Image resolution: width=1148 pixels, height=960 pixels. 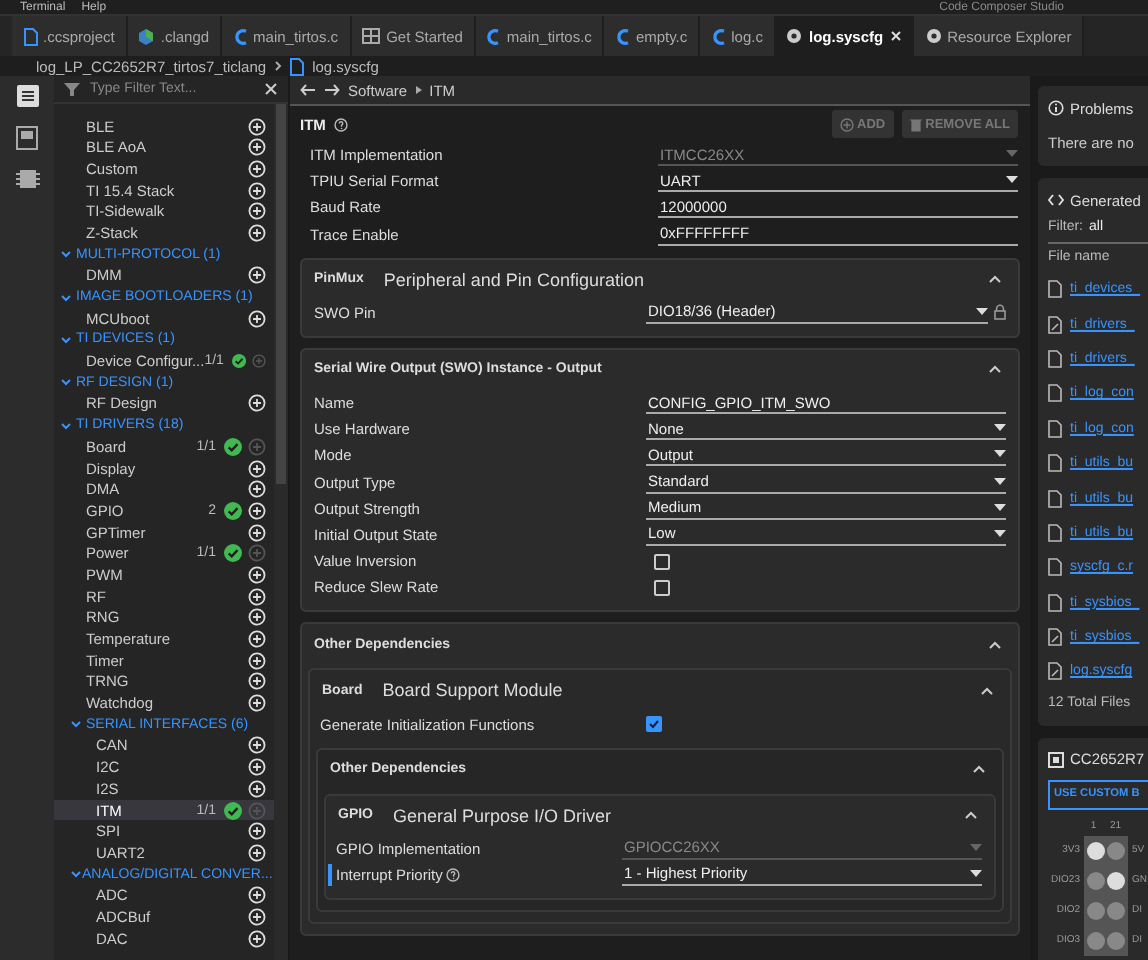 What do you see at coordinates (27, 96) in the screenshot?
I see `list-icon` at bounding box center [27, 96].